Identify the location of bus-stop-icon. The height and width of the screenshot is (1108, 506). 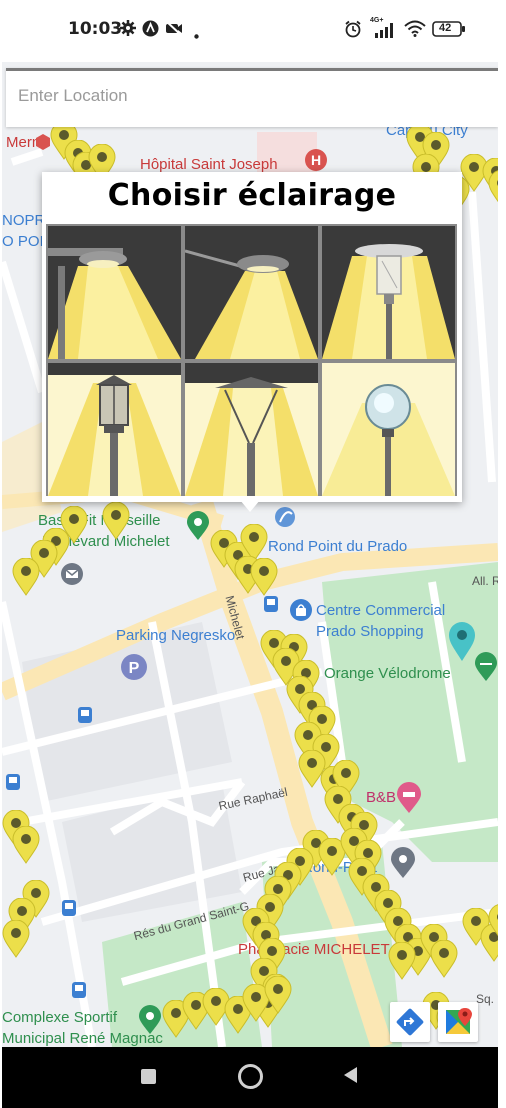
(271, 606).